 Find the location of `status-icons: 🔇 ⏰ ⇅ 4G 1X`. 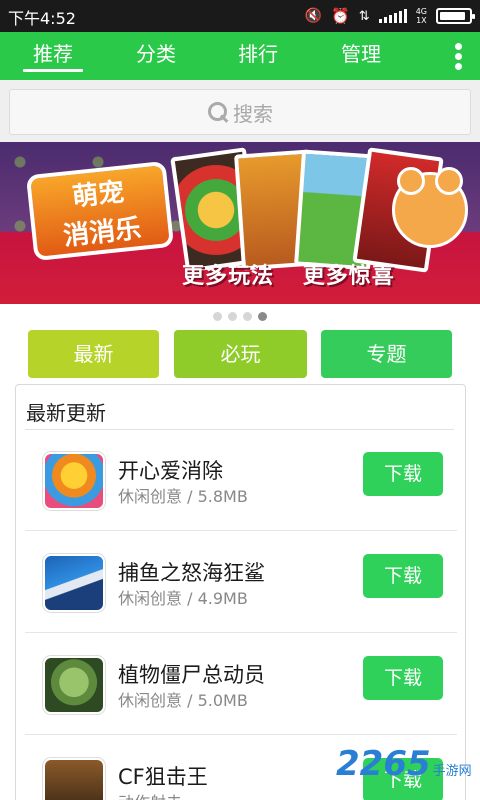

status-icons: 🔇 ⏰ ⇅ 4G 1X is located at coordinates (389, 16).